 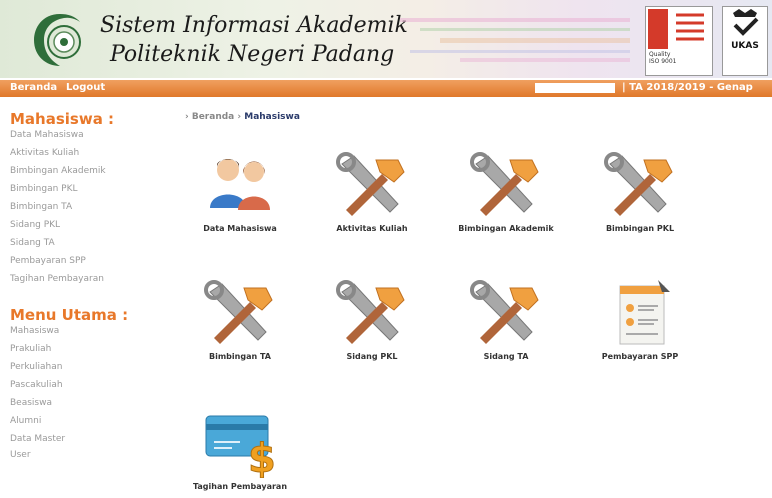 What do you see at coordinates (575, 88) in the screenshot?
I see `search-input` at bounding box center [575, 88].